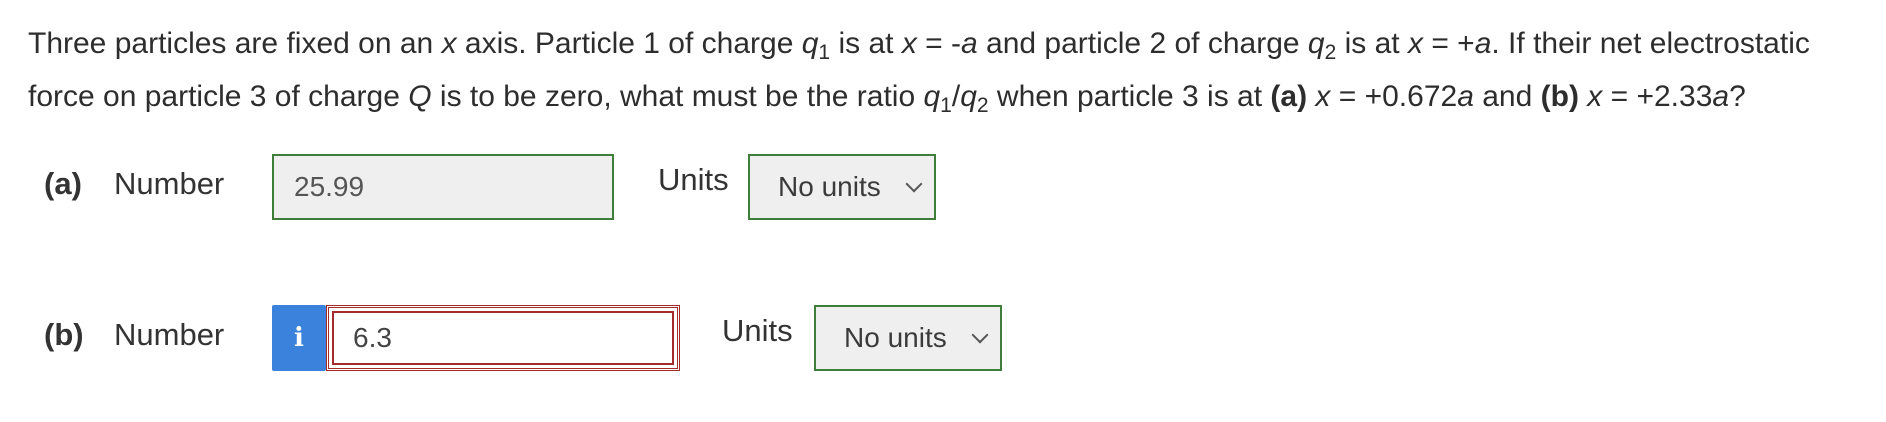 The height and width of the screenshot is (422, 1886). Describe the element at coordinates (1289, 96) in the screenshot. I see `part-a-marker: (a)` at that location.